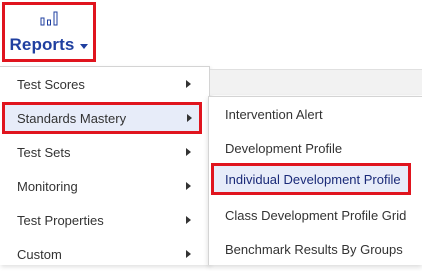  What do you see at coordinates (49, 32) in the screenshot?
I see `reports-button: Reports` at bounding box center [49, 32].